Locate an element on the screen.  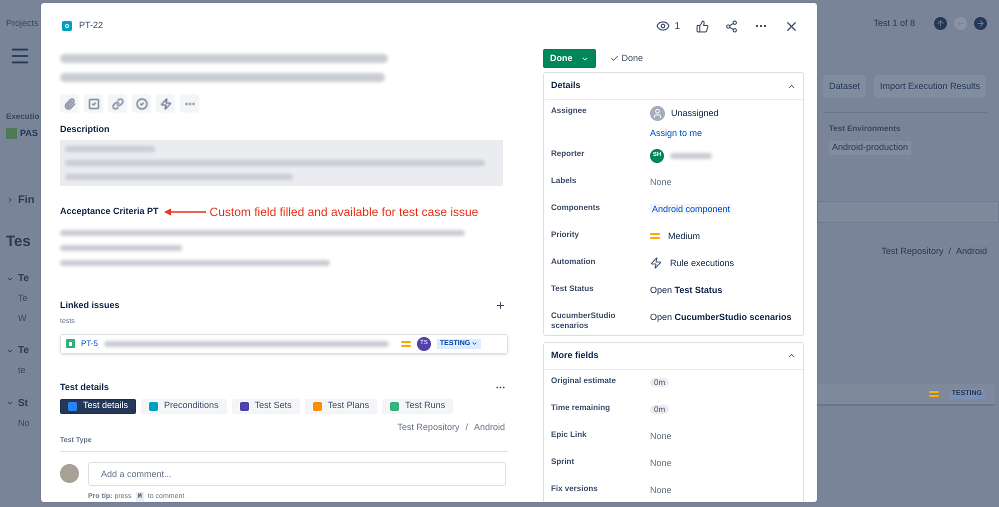
panel-title: More fields is located at coordinates (575, 355).